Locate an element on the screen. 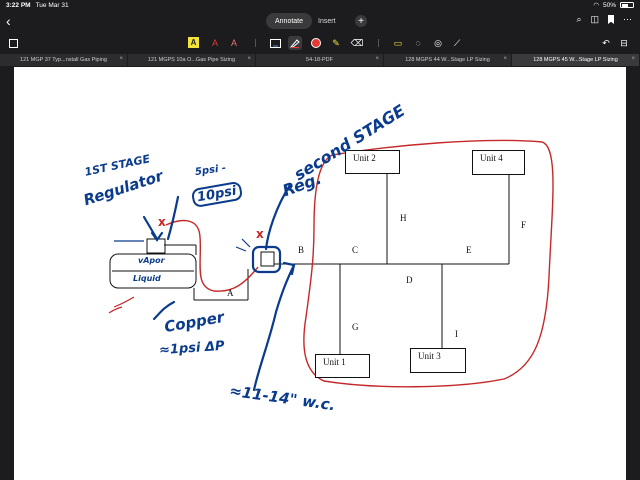 The height and width of the screenshot is (480, 640). lasso-icon: ◎ is located at coordinates (438, 43).